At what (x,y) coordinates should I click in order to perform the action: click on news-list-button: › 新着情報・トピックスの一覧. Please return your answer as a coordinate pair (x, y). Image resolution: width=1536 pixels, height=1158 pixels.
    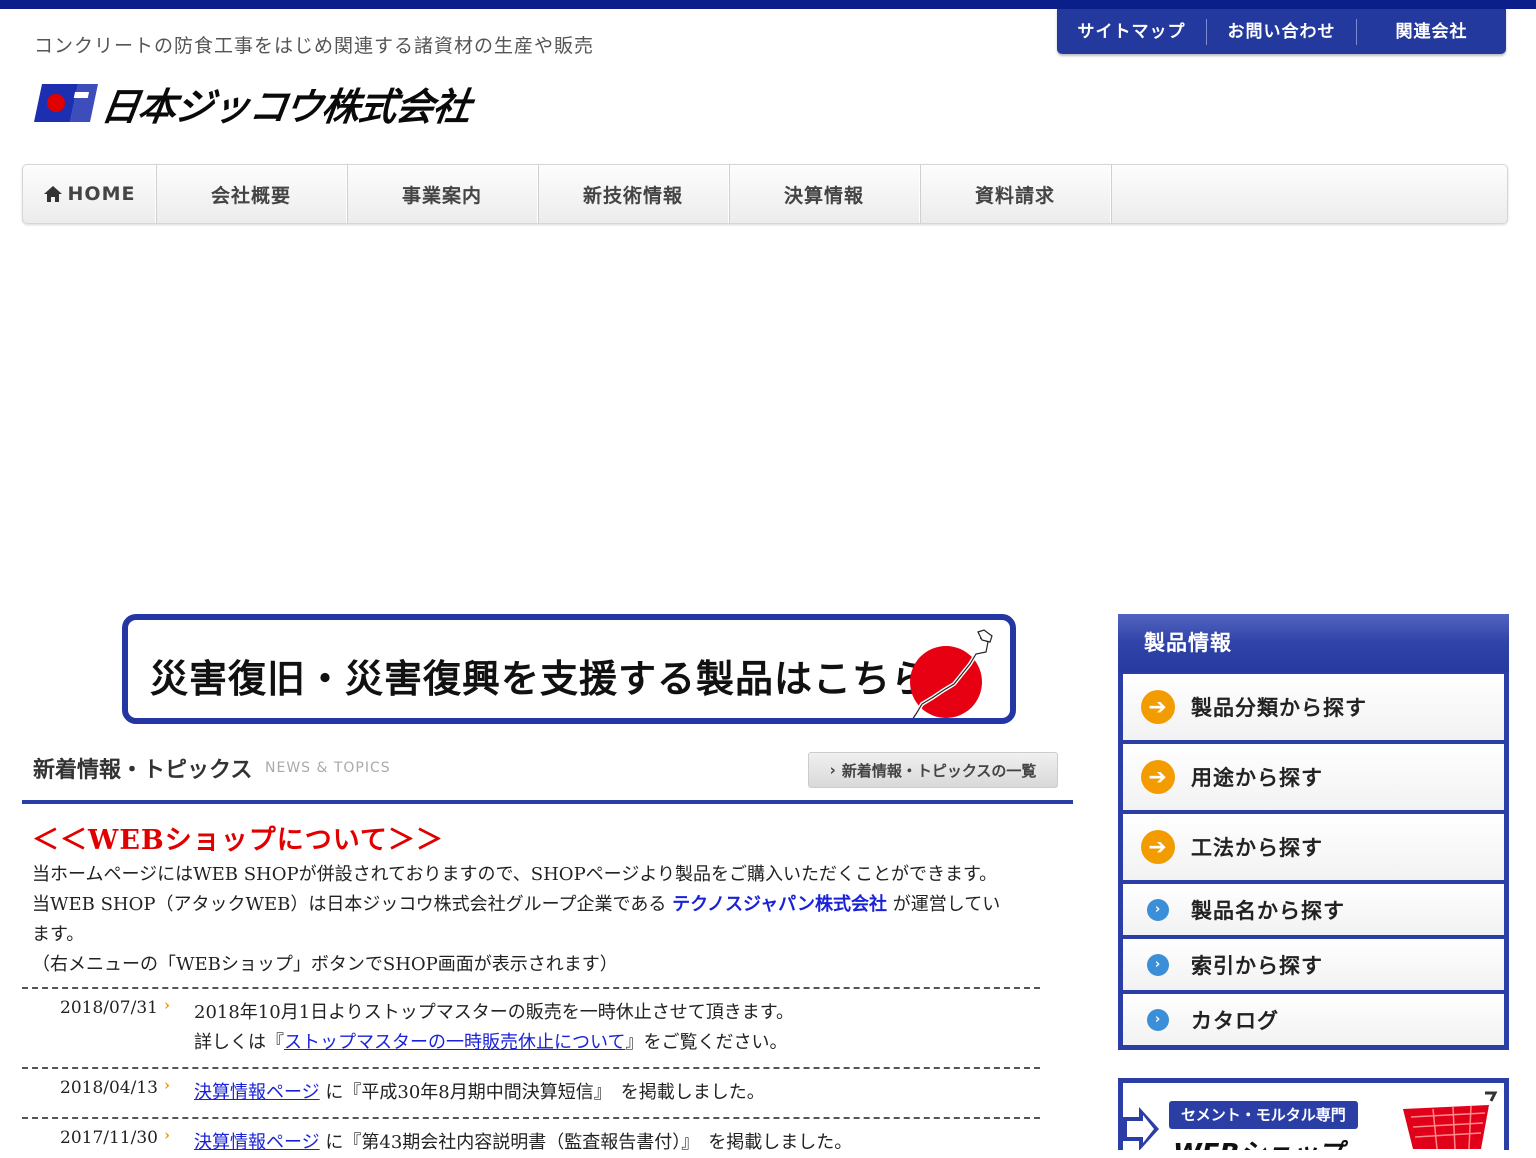
    Looking at the image, I should click on (933, 770).